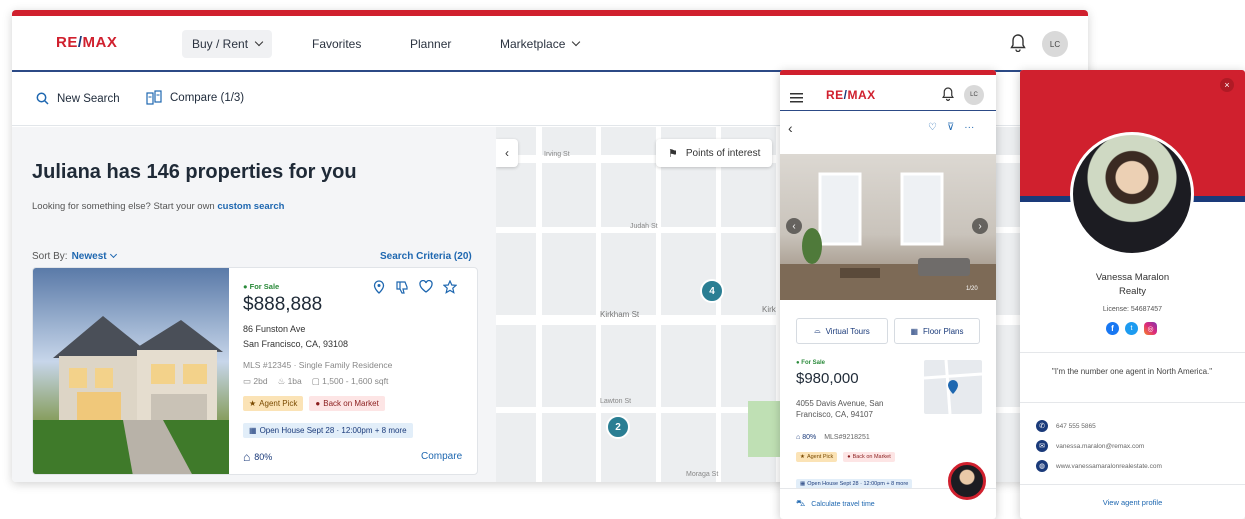 Image resolution: width=1245 pixels, height=519 pixels. Describe the element at coordinates (644, 226) in the screenshot. I see `map-label-judah: Judah St` at that location.